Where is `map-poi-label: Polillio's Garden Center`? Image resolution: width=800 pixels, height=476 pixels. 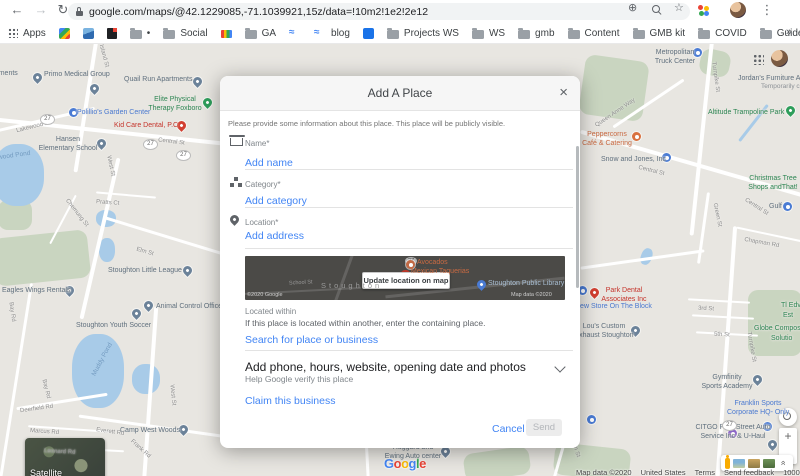
map-poi-label: Polillio's Garden Center is located at coordinates (113, 112).